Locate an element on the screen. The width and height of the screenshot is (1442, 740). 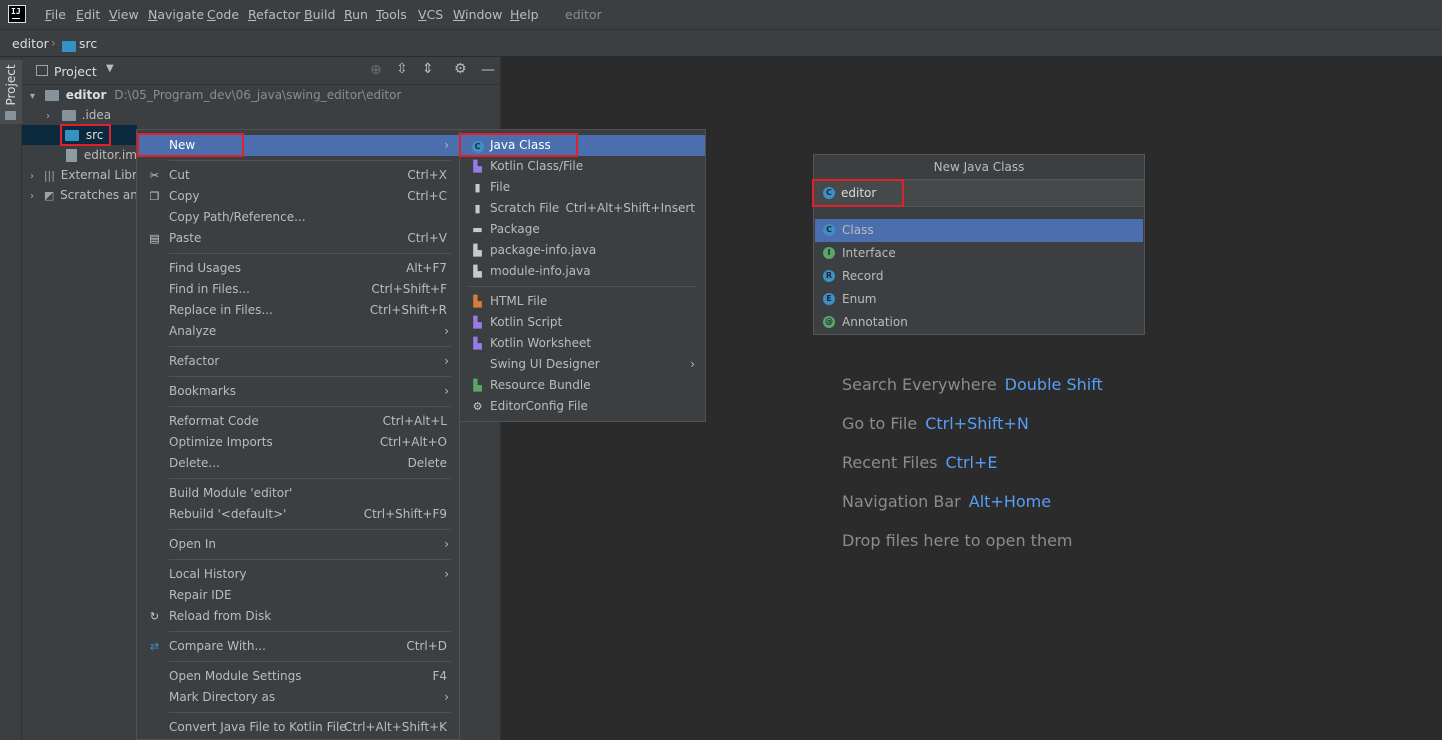
menu-vcs: VCS is located at coordinates (430, 14).